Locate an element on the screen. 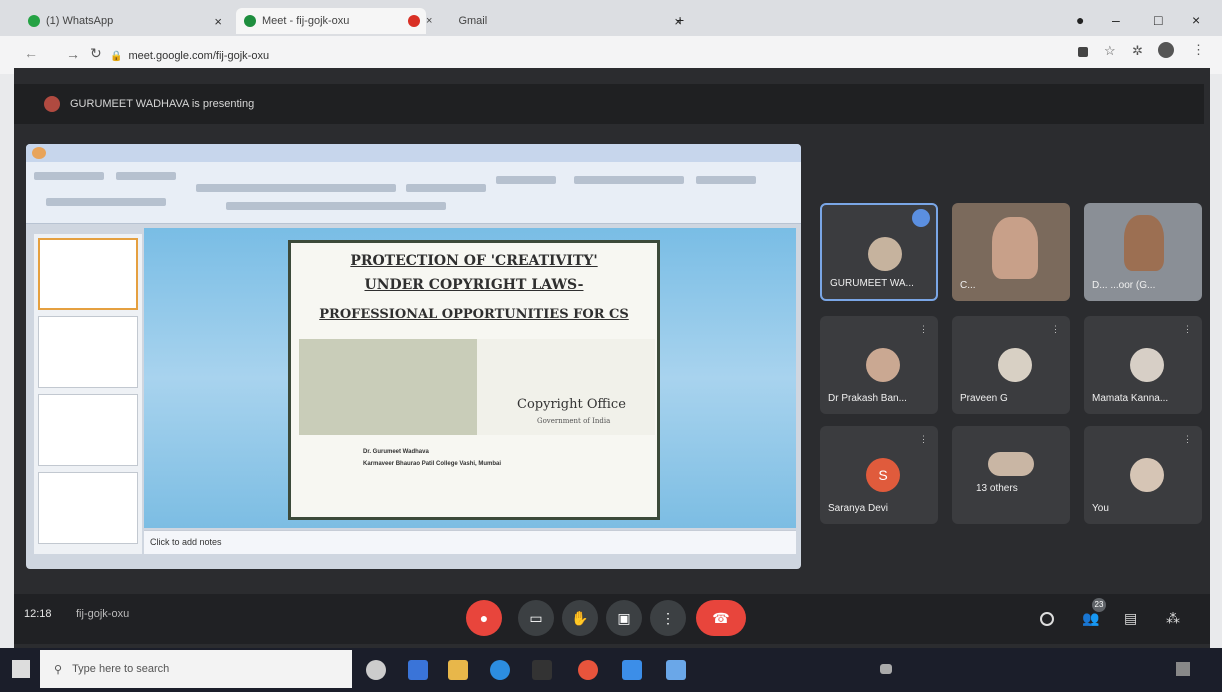 This screenshot has height=692, width=1222. account-icon is located at coordinates (1166, 50).